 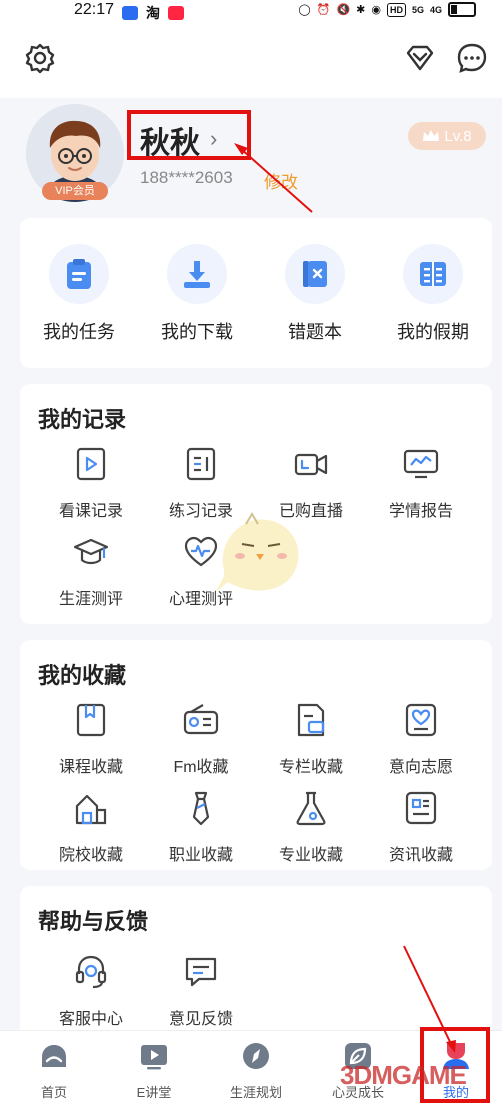 I want to click on status-time: 22:17, so click(x=94, y=9).